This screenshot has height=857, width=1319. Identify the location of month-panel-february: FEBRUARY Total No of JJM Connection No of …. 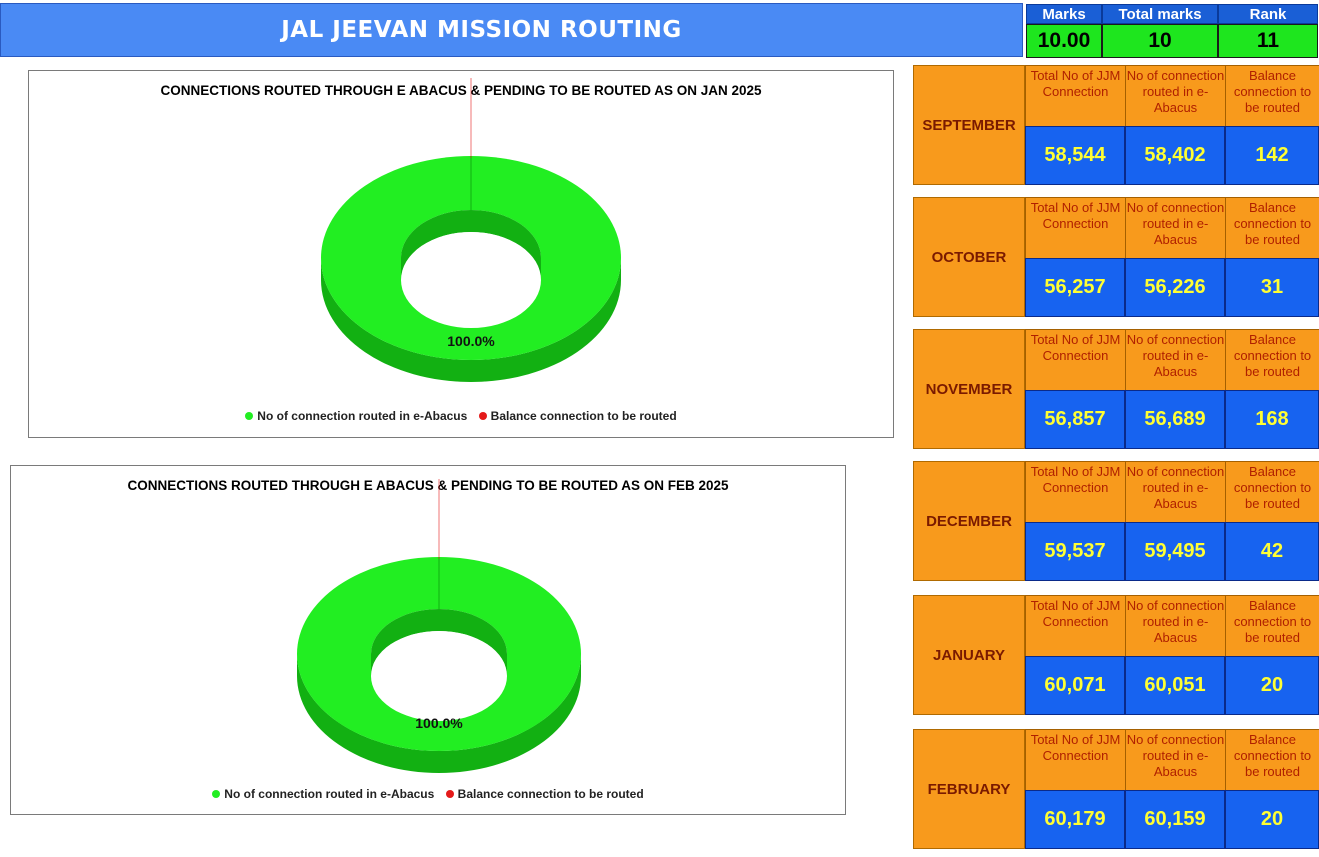
(1116, 789).